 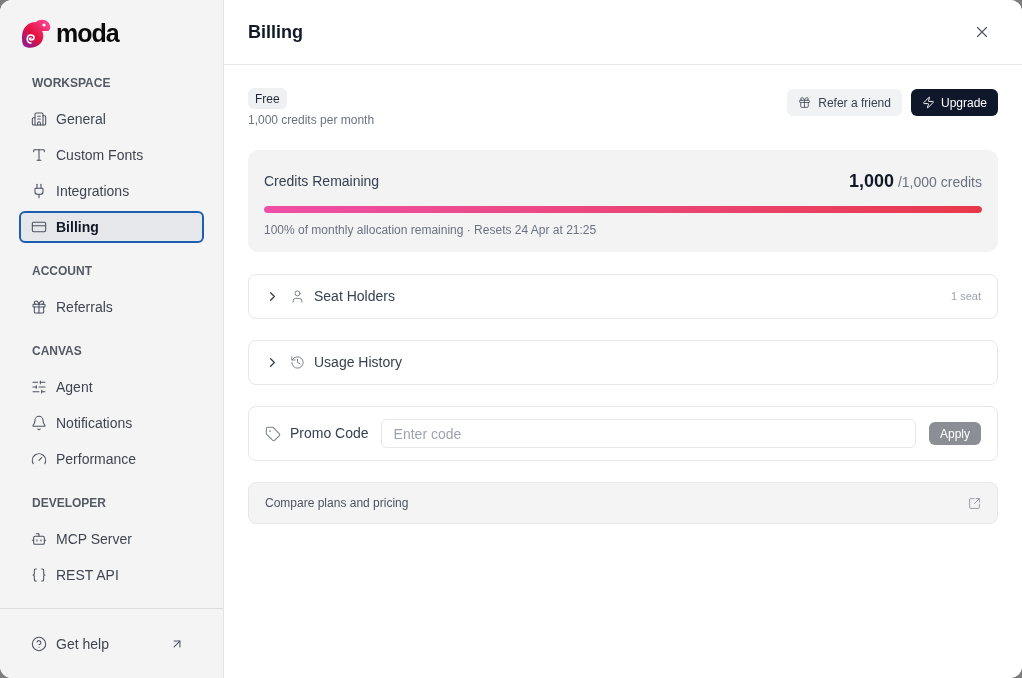 What do you see at coordinates (62, 271) in the screenshot?
I see `section-heading: ACCOUNT` at bounding box center [62, 271].